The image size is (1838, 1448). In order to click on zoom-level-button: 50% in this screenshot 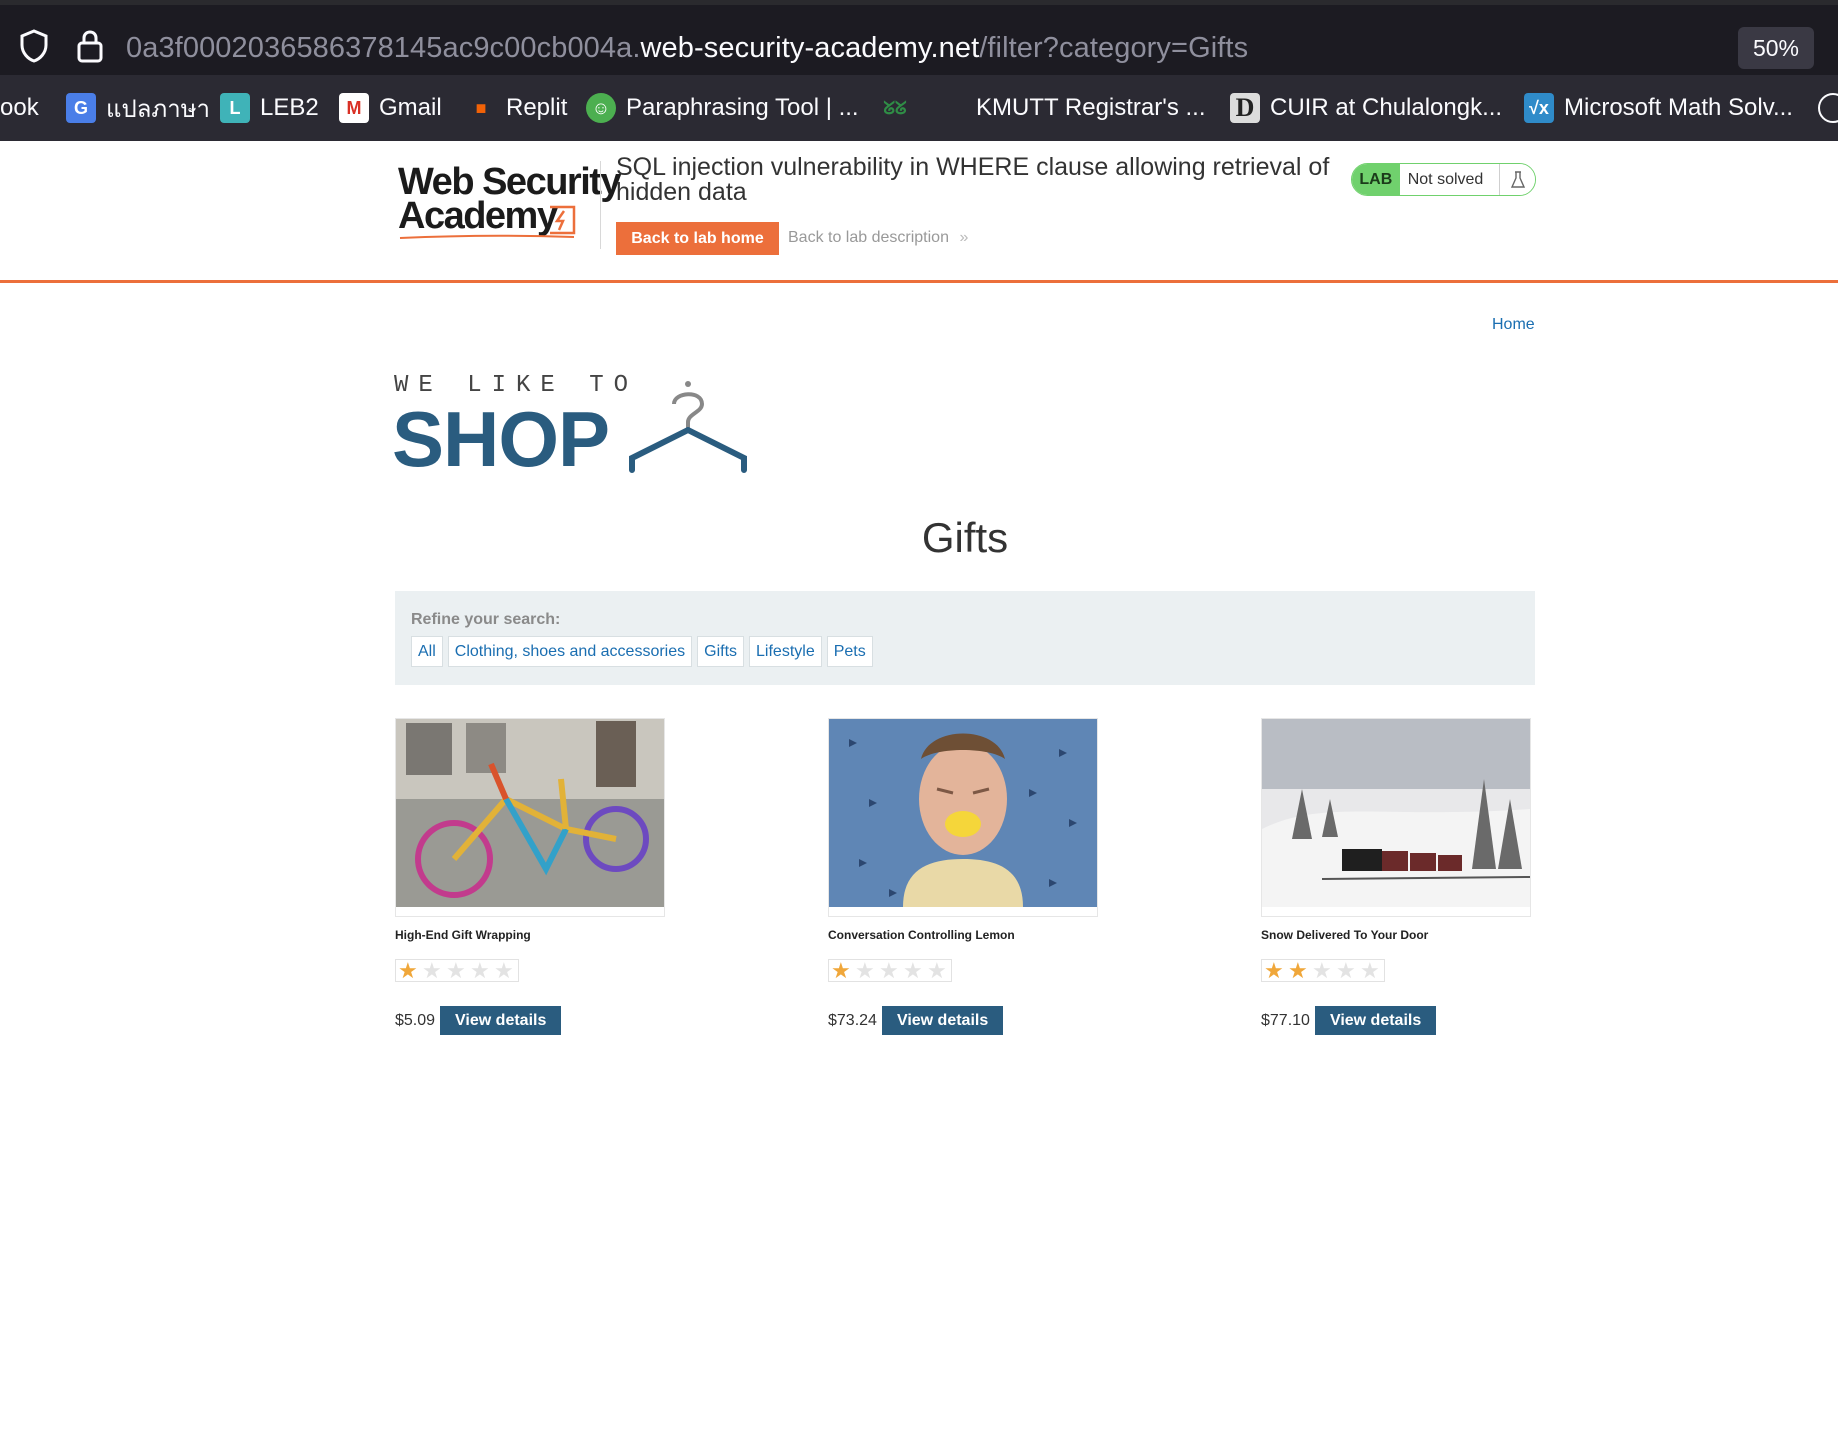, I will do `click(1776, 48)`.